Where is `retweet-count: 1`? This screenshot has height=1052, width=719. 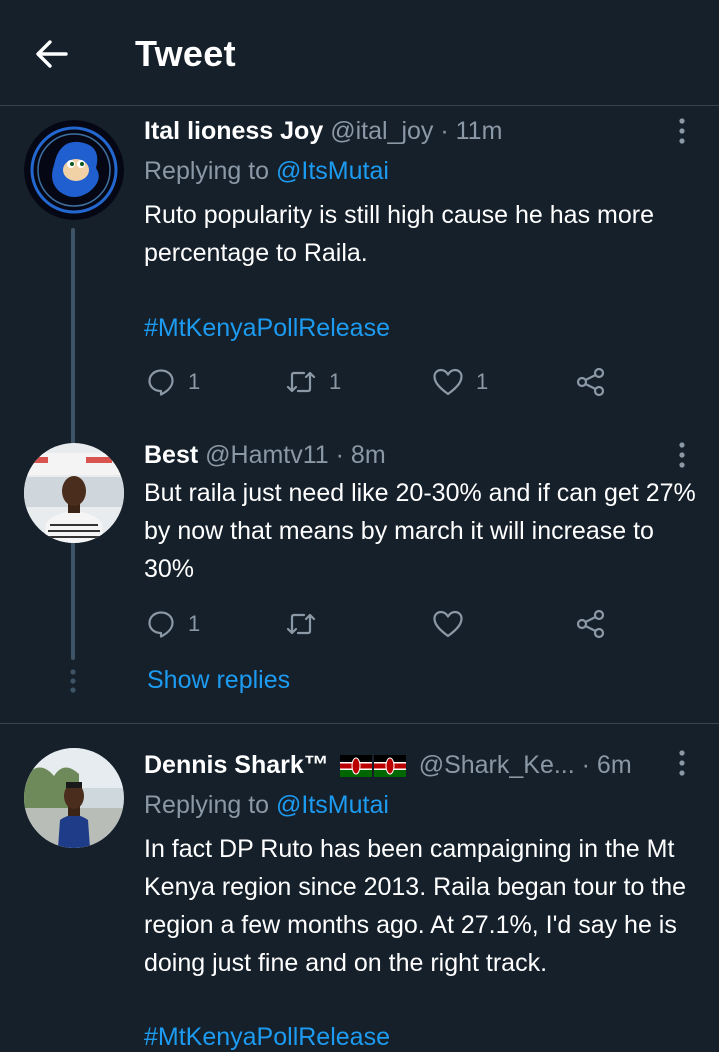 retweet-count: 1 is located at coordinates (335, 381).